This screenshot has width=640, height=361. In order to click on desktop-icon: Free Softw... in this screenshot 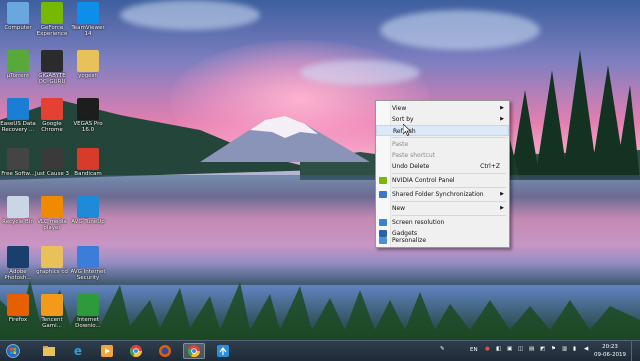, I will do `click(18, 162)`.